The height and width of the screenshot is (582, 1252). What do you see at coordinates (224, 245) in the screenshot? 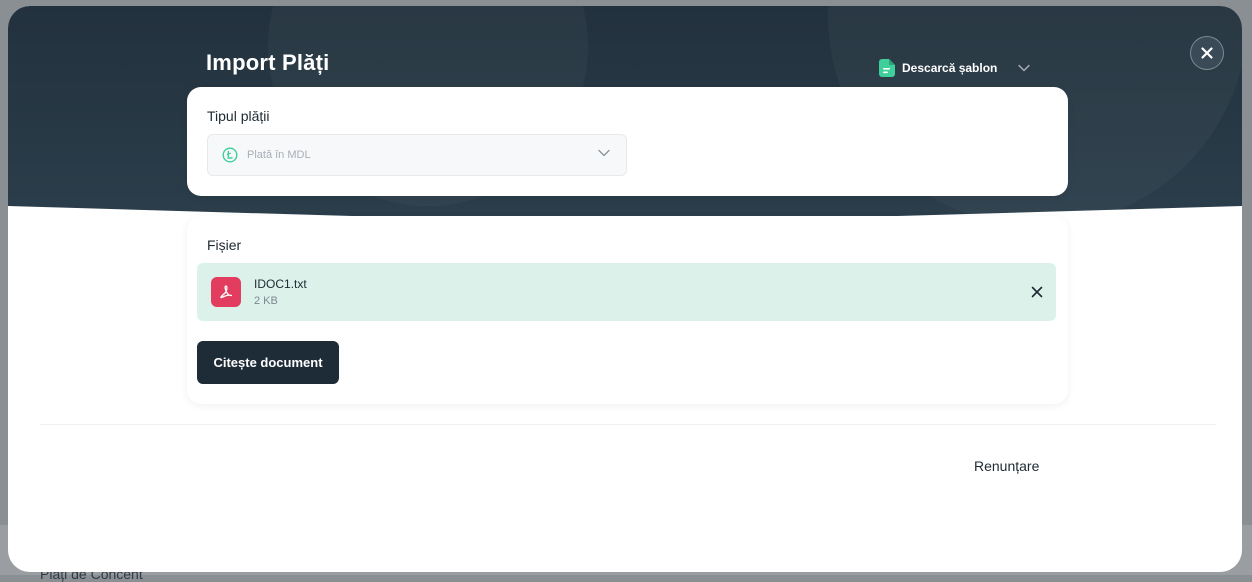
I see `file-section-label: Fișier` at bounding box center [224, 245].